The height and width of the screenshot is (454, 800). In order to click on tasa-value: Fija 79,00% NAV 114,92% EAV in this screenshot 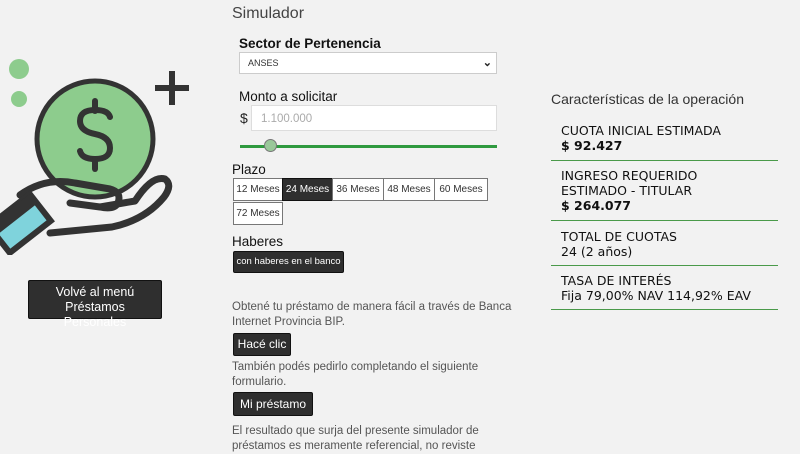, I will do `click(656, 295)`.